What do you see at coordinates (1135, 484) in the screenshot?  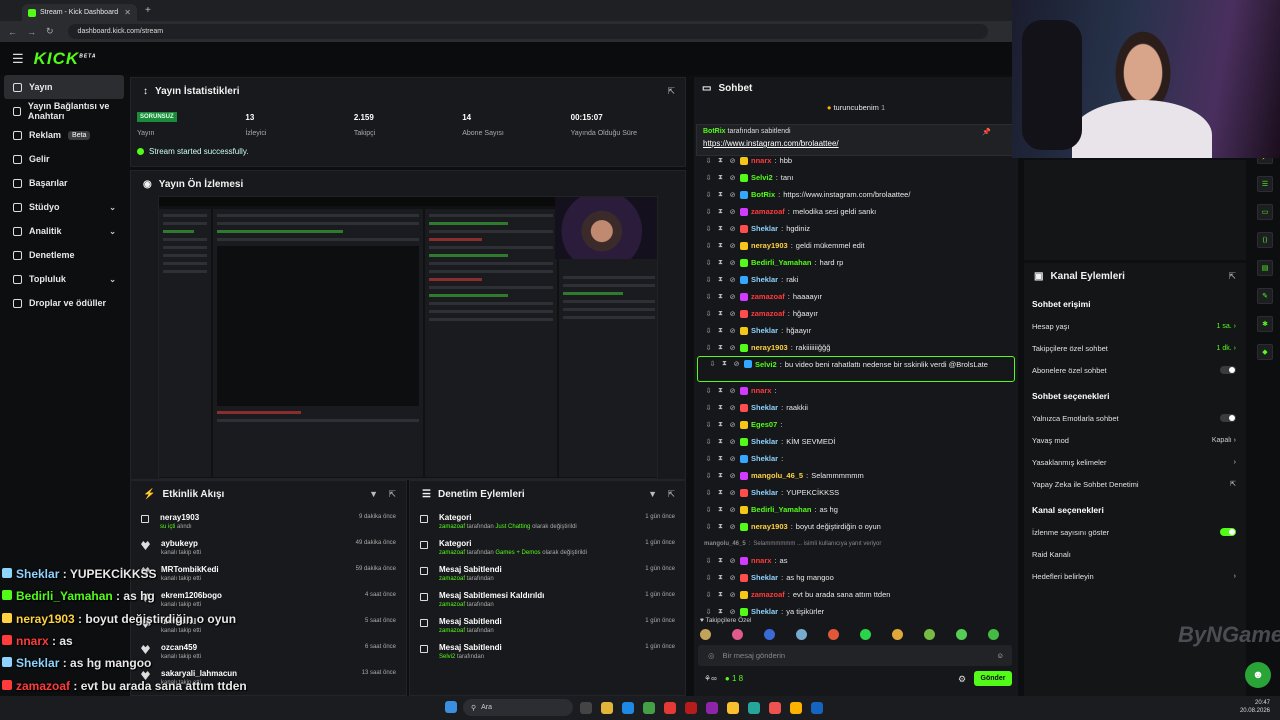 I see `channel-option: Yapay Zeka ile Sohbet Denetimi ⇱` at bounding box center [1135, 484].